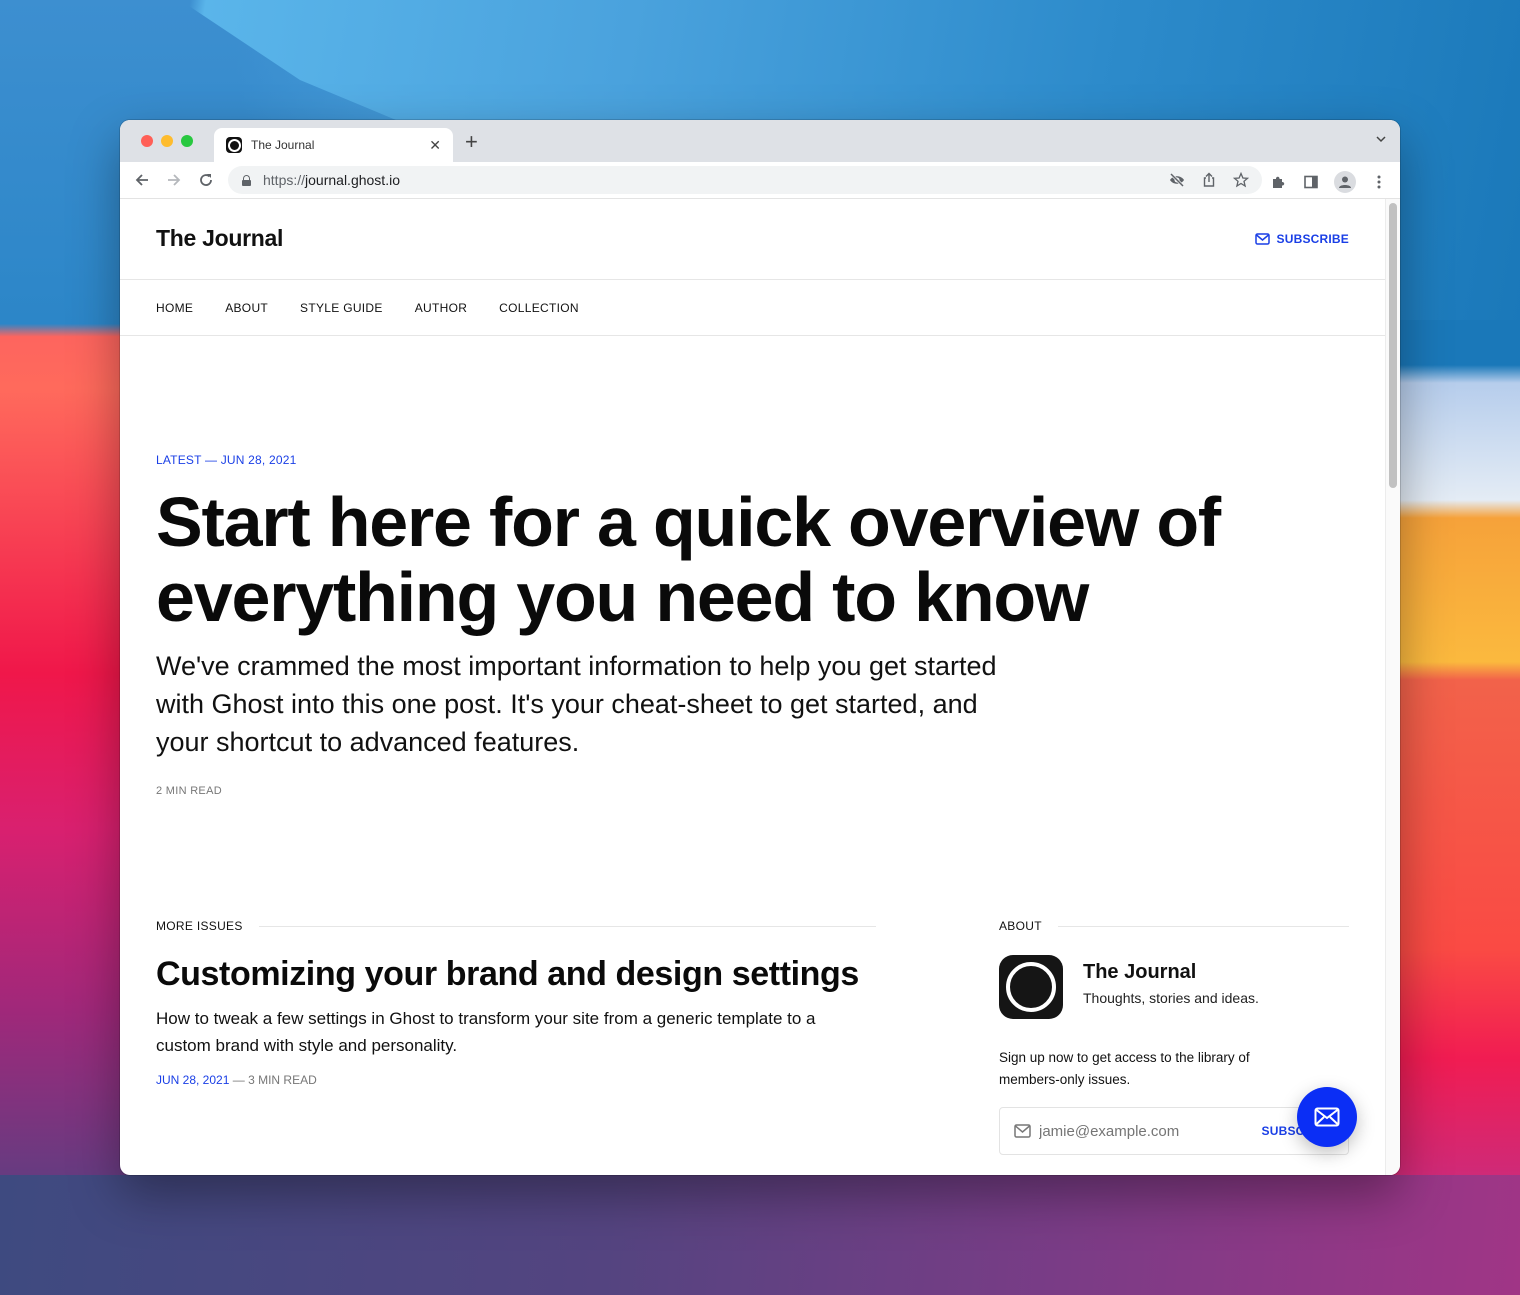 Image resolution: width=1520 pixels, height=1295 pixels. I want to click on post-date: JUN 28, 2021, so click(193, 1080).